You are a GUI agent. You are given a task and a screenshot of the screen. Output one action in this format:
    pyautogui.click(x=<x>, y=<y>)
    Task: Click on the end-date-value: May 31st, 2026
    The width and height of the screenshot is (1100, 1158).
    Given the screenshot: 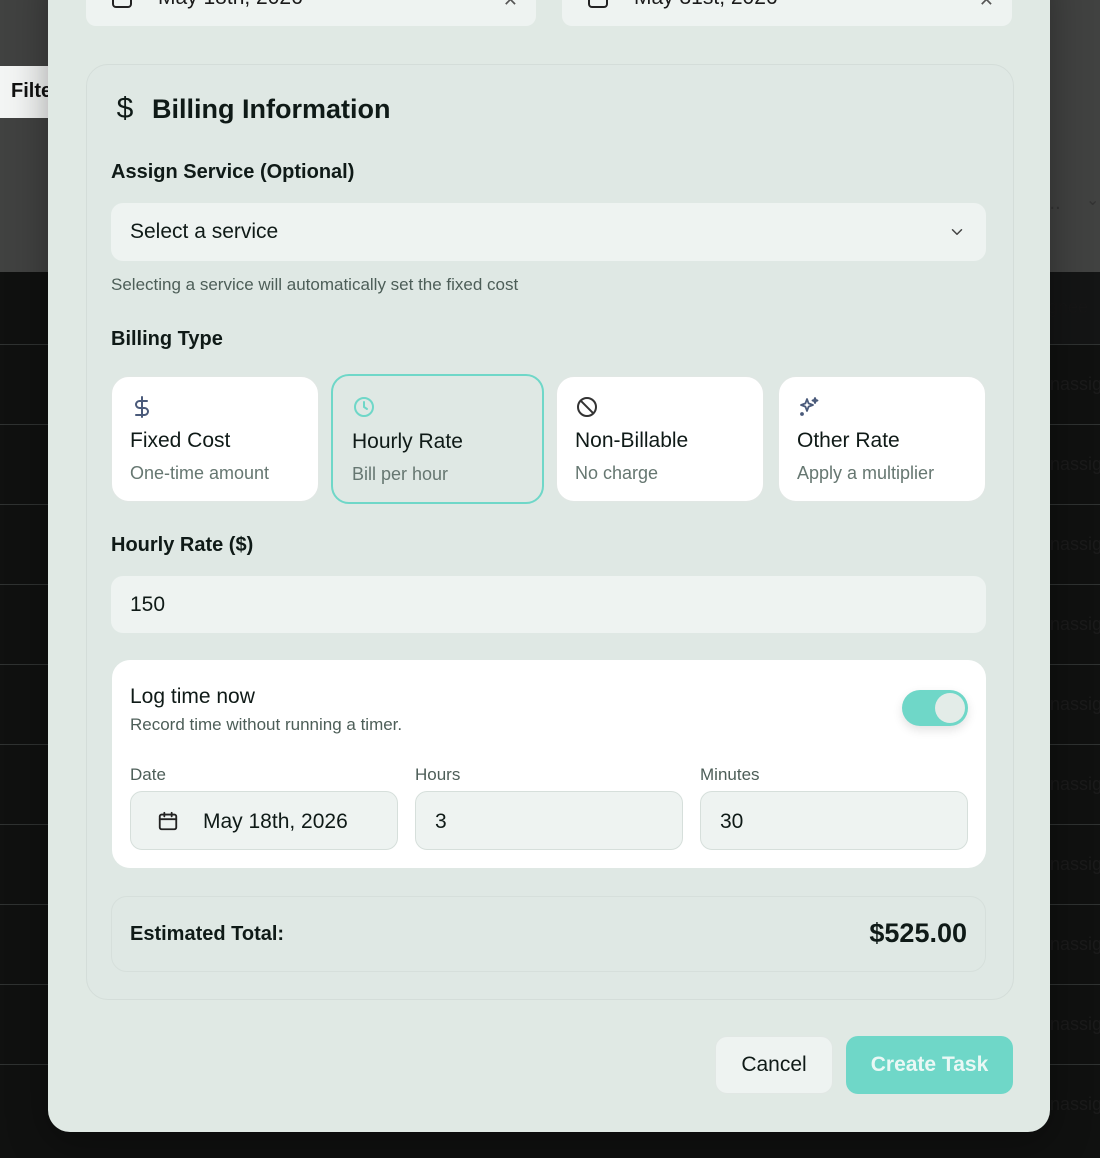 What is the action you would take?
    pyautogui.click(x=706, y=5)
    